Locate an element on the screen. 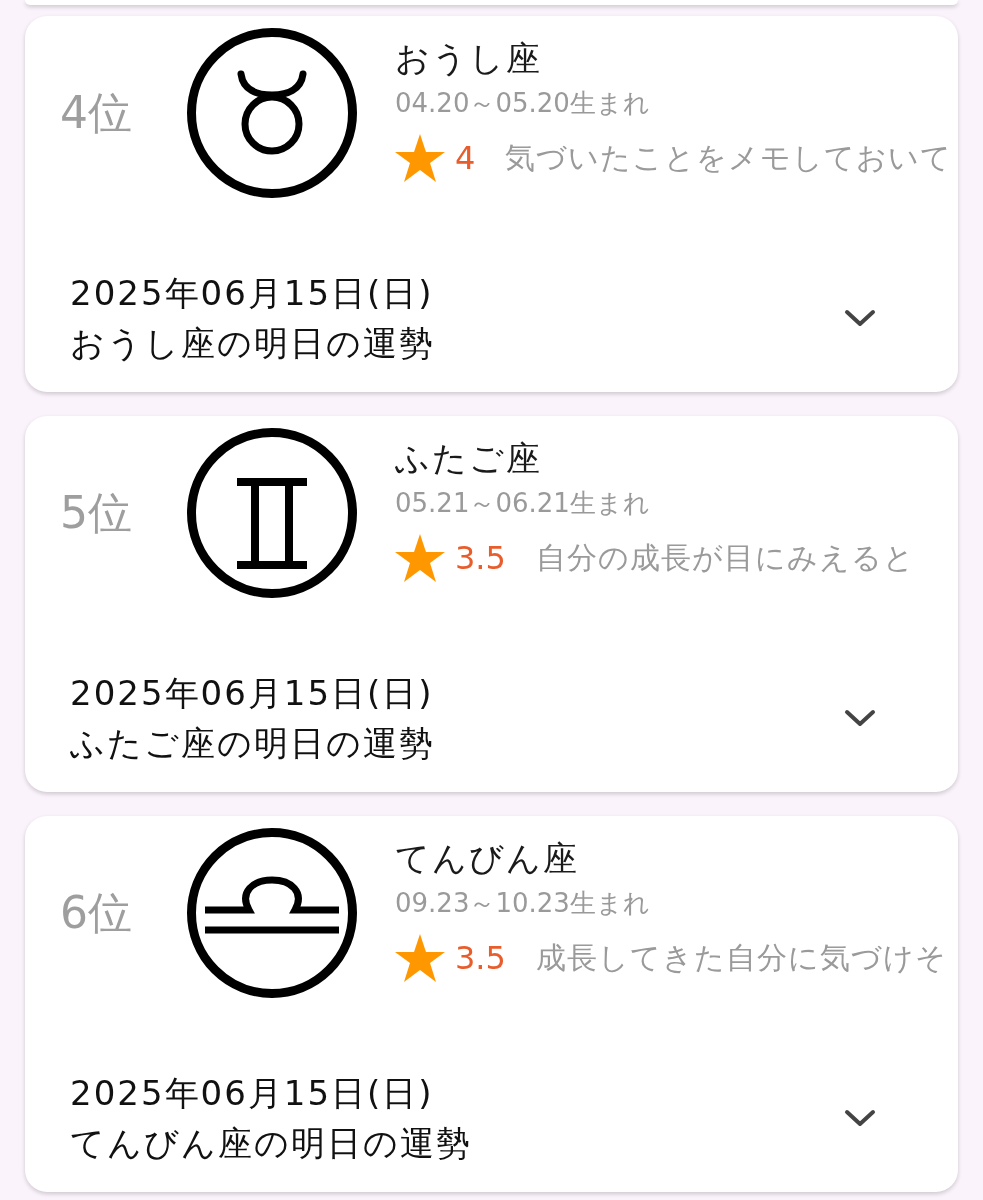  libra-sign-icon is located at coordinates (272, 913).